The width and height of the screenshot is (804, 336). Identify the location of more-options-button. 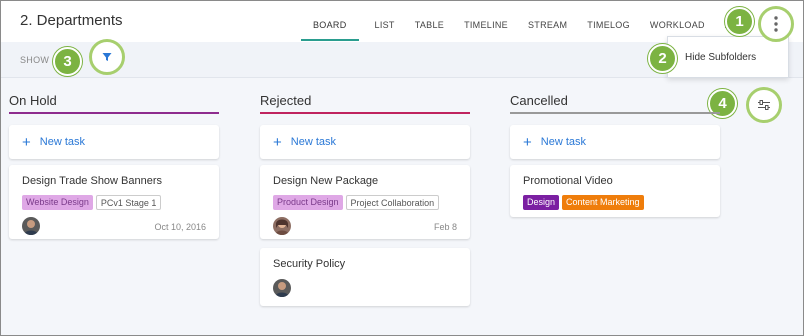
(776, 24).